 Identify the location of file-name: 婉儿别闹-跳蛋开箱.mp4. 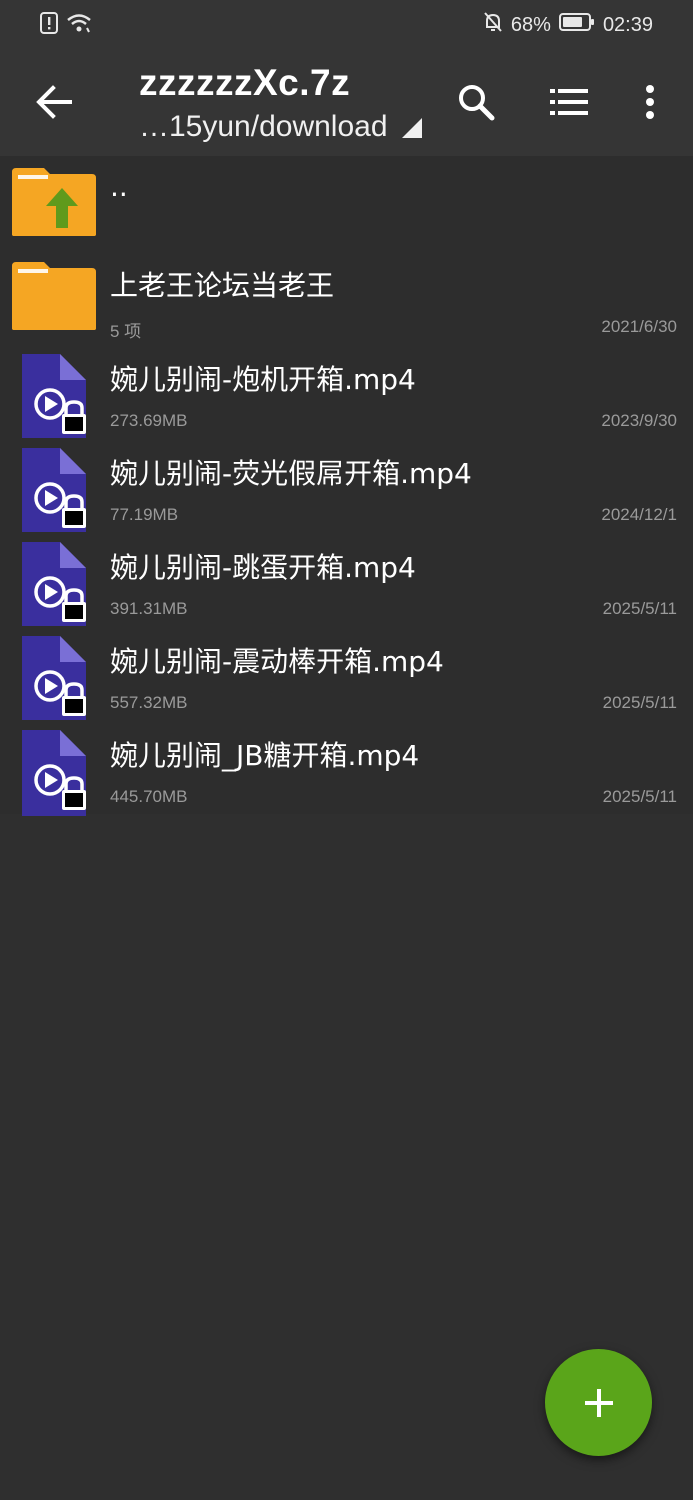
(263, 567).